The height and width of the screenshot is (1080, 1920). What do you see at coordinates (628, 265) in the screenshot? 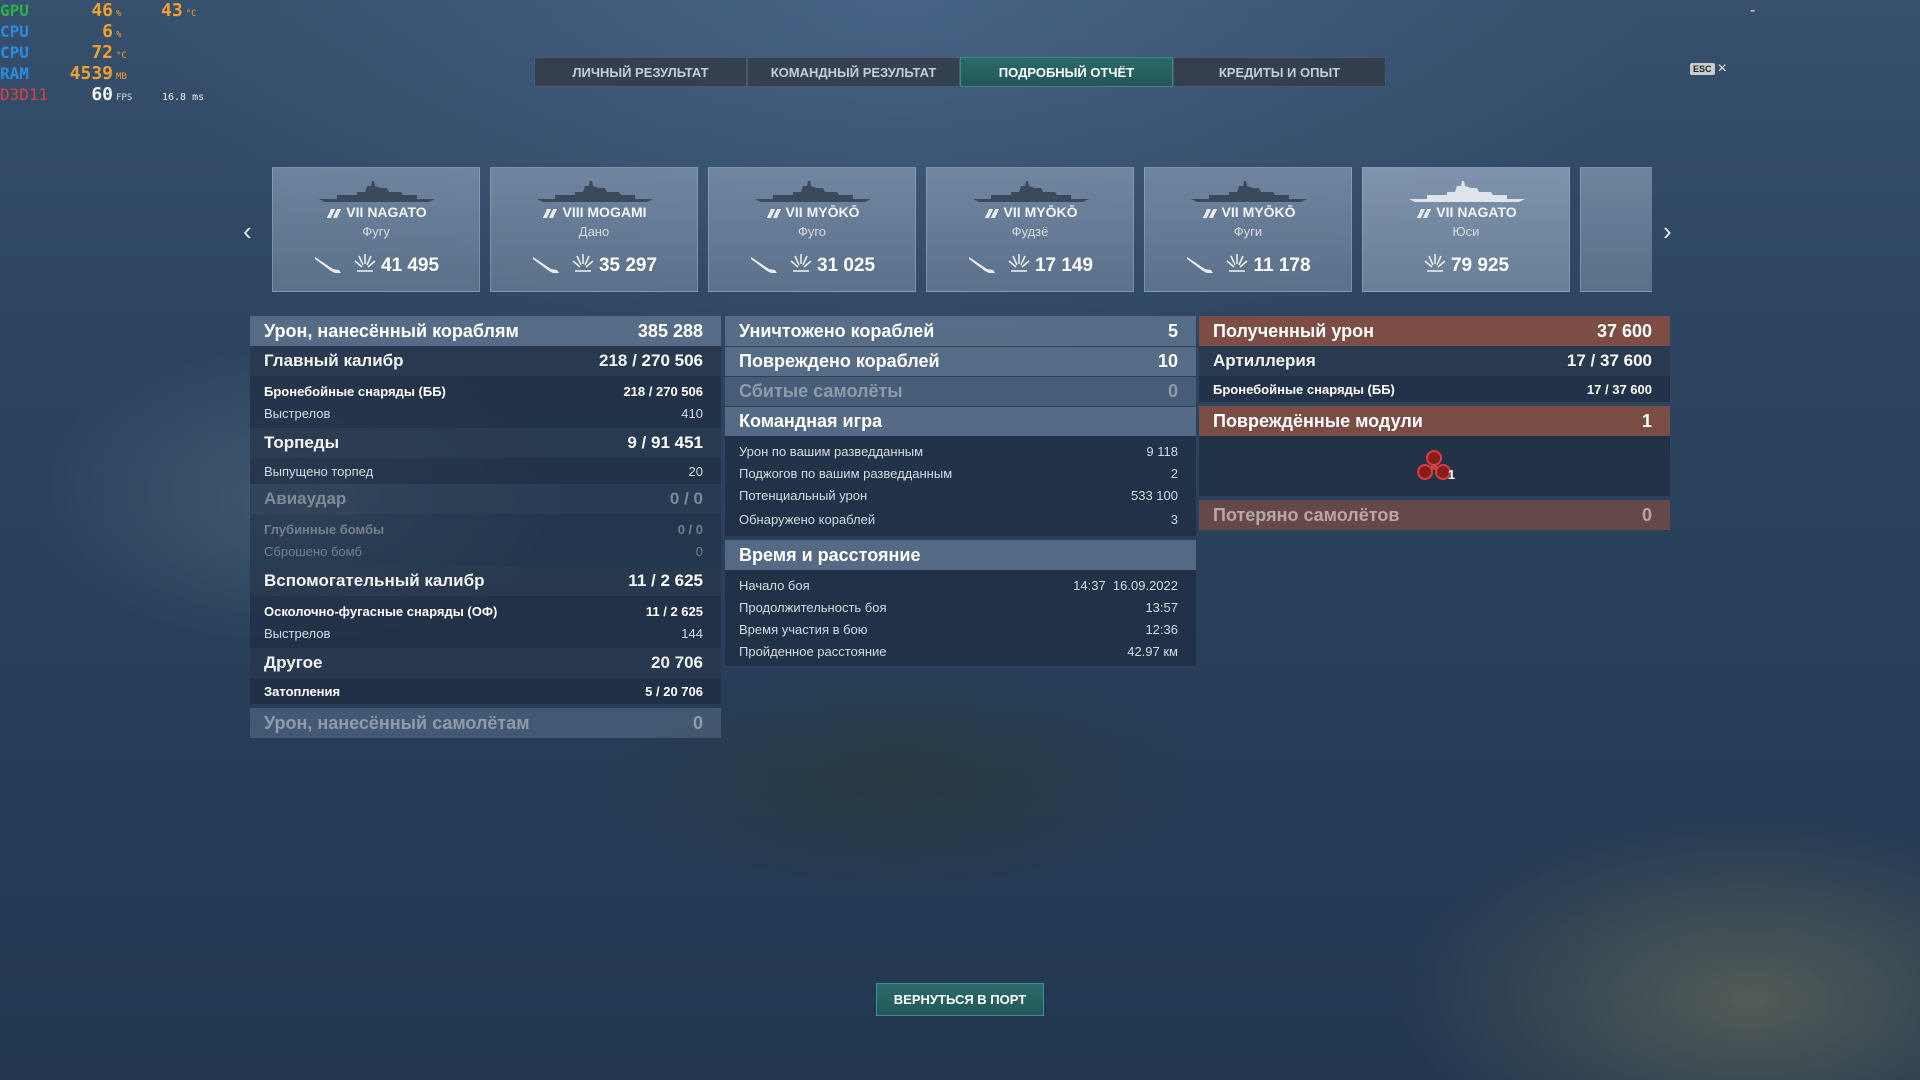
I see `damage-value: 35 297` at bounding box center [628, 265].